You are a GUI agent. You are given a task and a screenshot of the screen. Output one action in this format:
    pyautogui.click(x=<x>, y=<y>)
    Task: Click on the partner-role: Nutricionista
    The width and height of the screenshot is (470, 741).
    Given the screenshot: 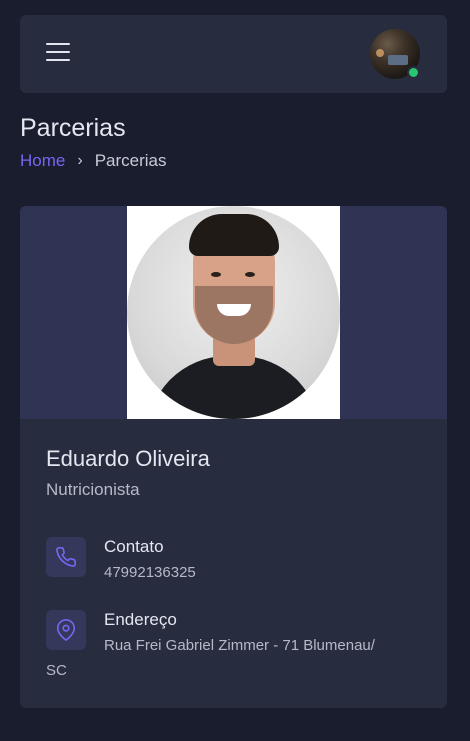 What is the action you would take?
    pyautogui.click(x=93, y=489)
    